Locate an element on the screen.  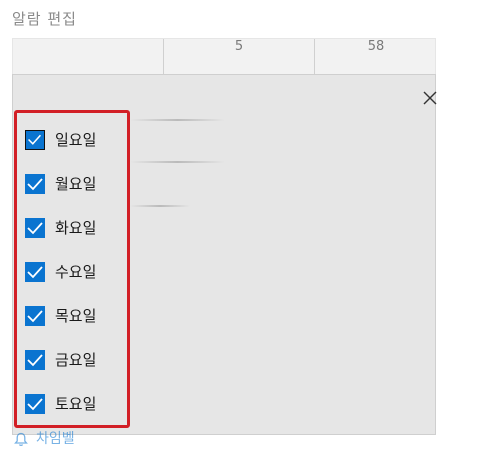
day-option-tuesday: 화요일 is located at coordinates (75, 229).